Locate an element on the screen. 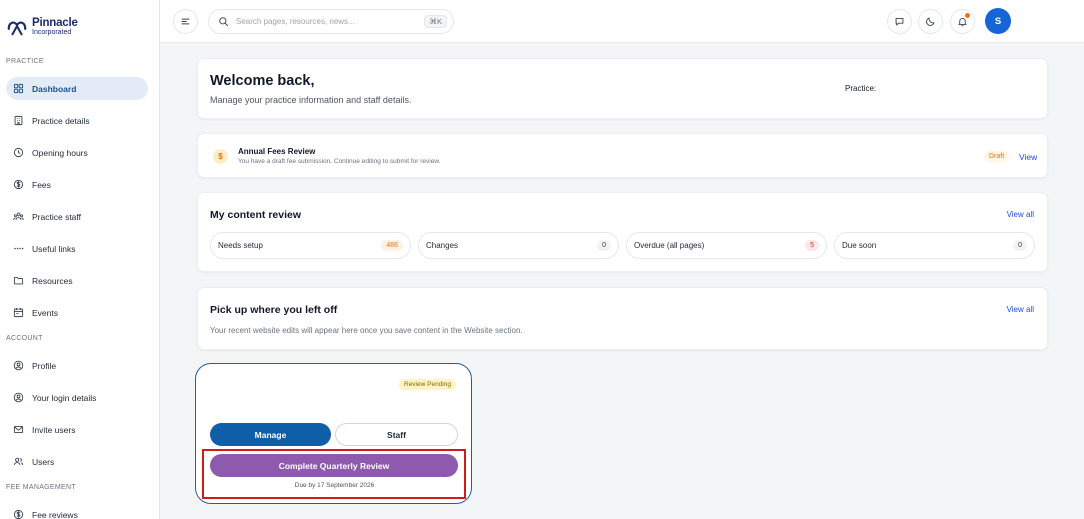  sidebar-item-practice-staff: Practice staff is located at coordinates (77, 216).